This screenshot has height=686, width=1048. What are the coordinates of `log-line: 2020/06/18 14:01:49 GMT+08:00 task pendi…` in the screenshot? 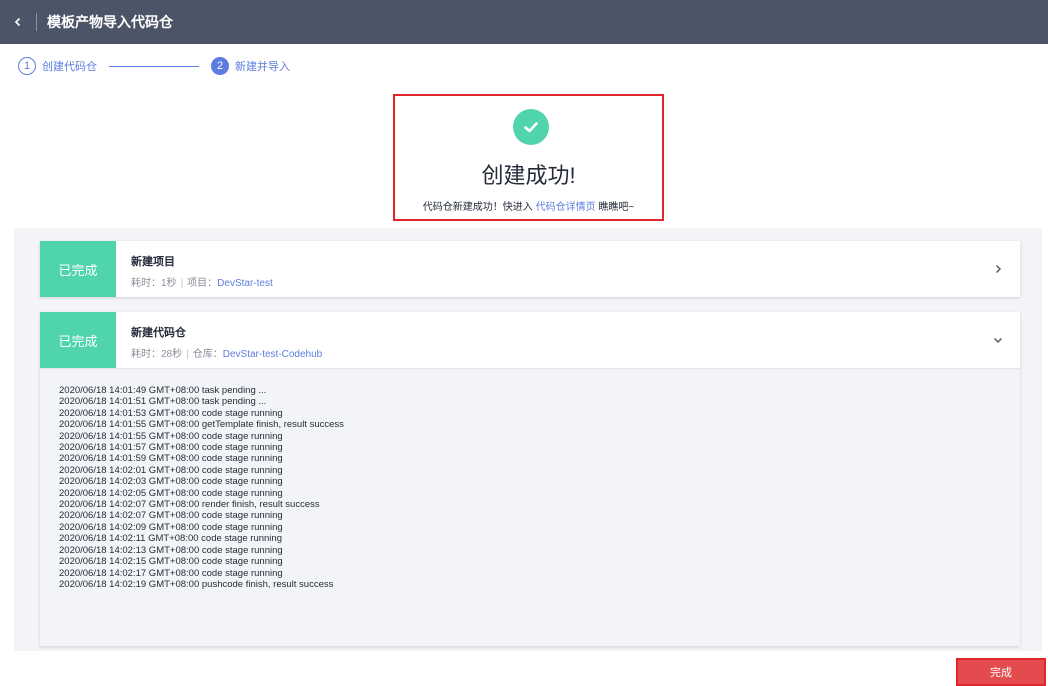 It's located at (163, 390).